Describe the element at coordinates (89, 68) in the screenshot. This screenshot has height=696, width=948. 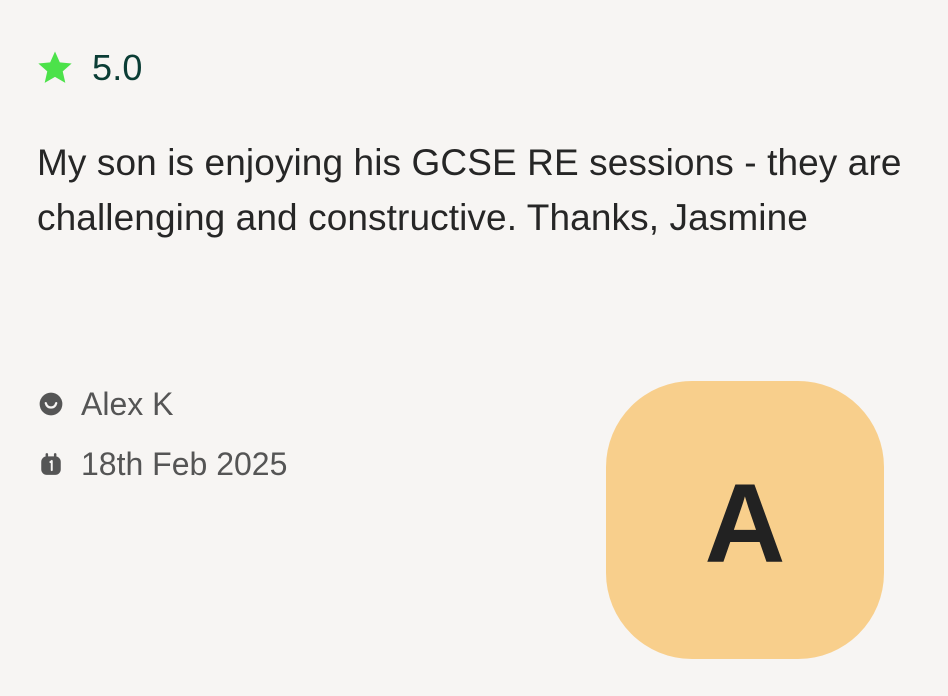
I see `rating: 5.0` at that location.